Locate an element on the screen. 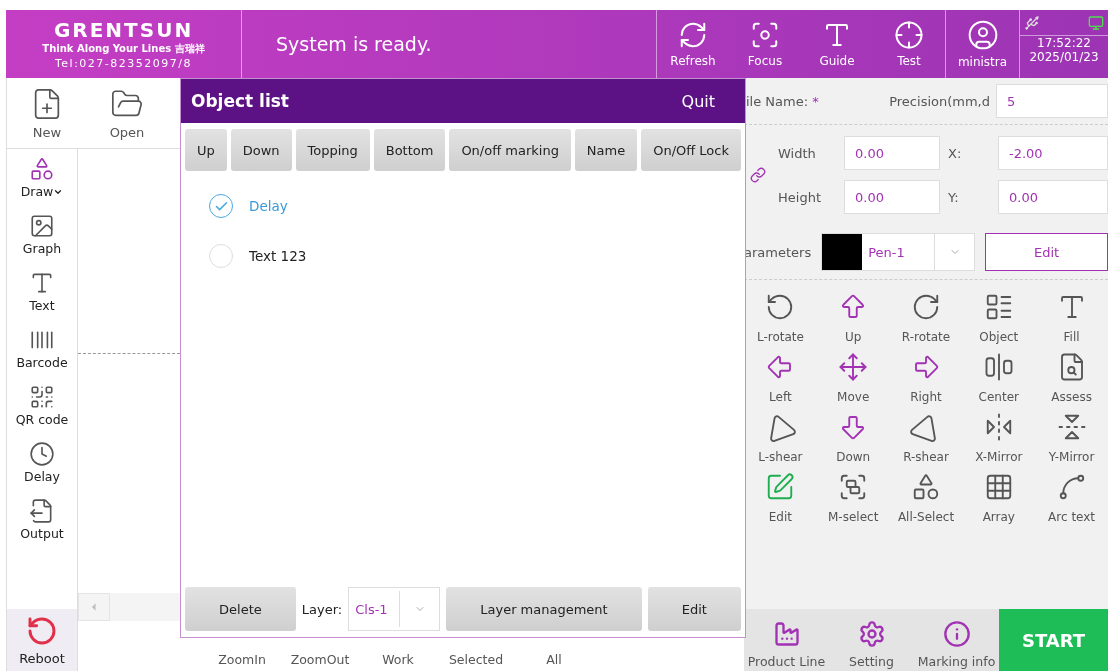 This screenshot has height=671, width=1108. layer-label: Layer: is located at coordinates (322, 609).